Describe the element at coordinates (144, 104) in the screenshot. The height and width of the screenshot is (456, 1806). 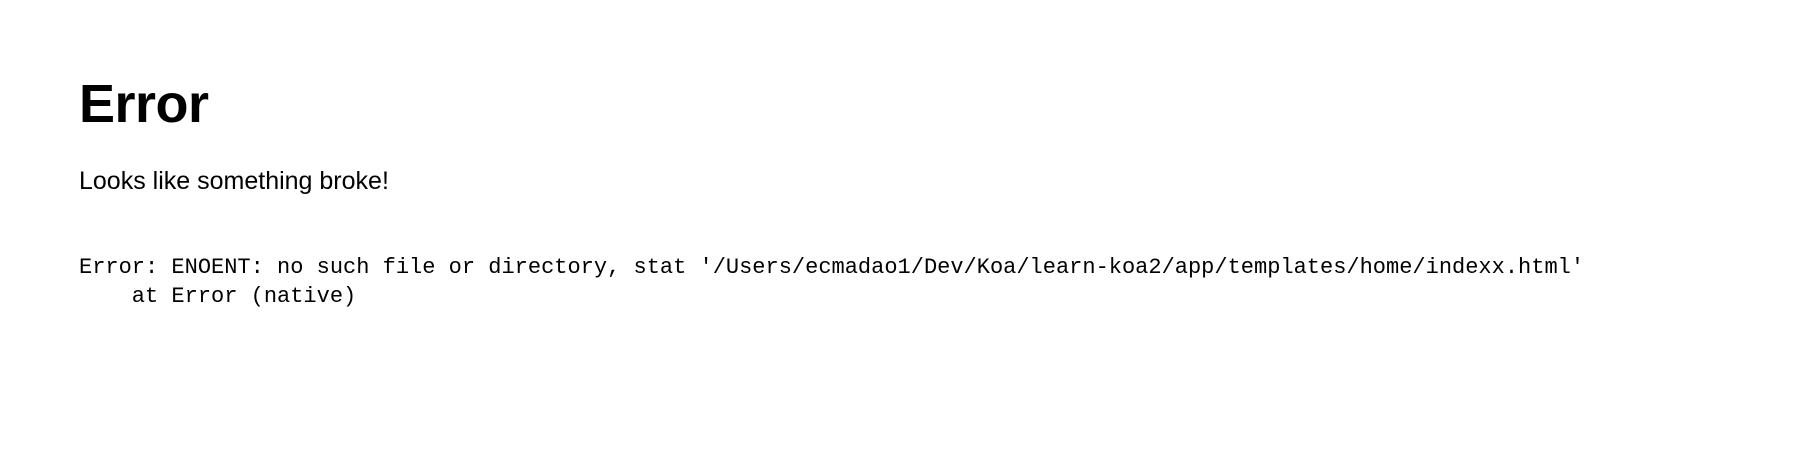
I see `page-title: Error` at that location.